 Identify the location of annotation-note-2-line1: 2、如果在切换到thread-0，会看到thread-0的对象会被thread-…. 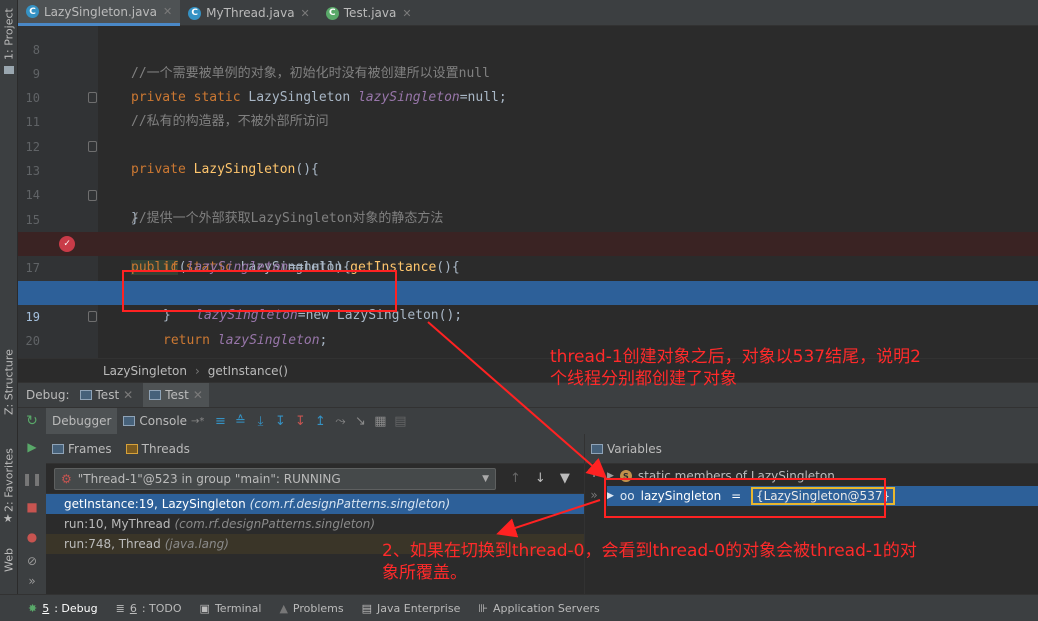
(649, 551).